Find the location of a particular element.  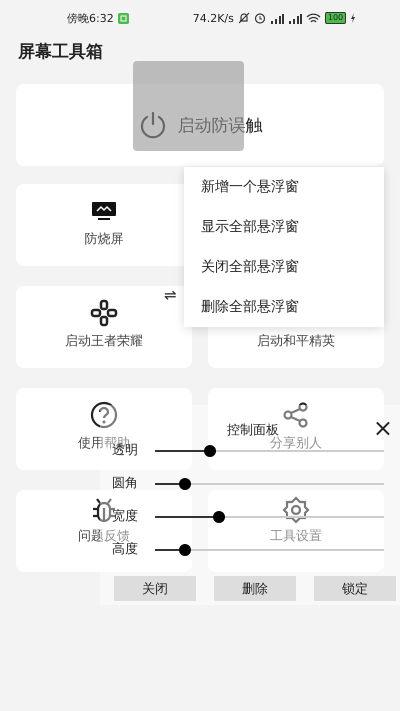

panel-button: 锁定 is located at coordinates (355, 588).